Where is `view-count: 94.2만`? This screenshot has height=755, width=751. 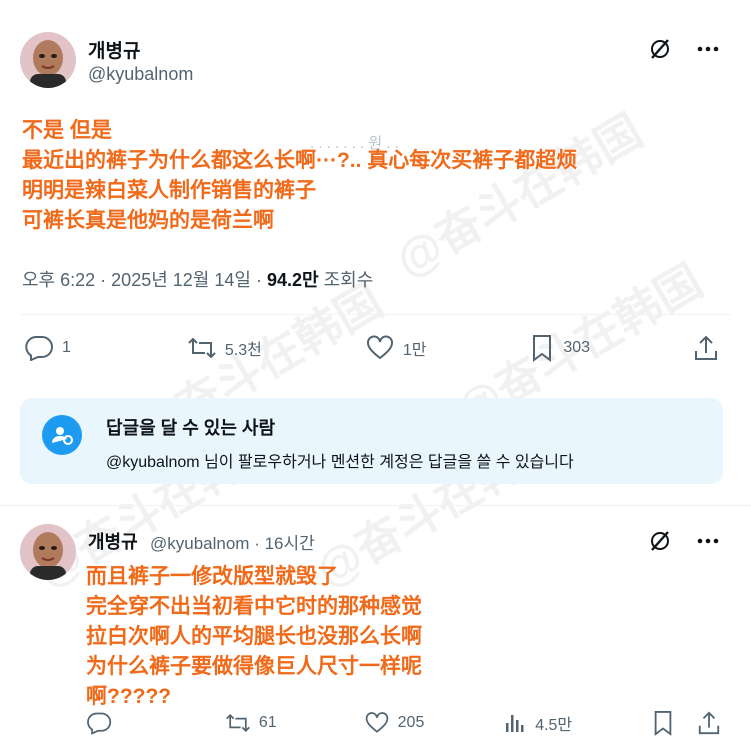
view-count: 94.2만 is located at coordinates (292, 280).